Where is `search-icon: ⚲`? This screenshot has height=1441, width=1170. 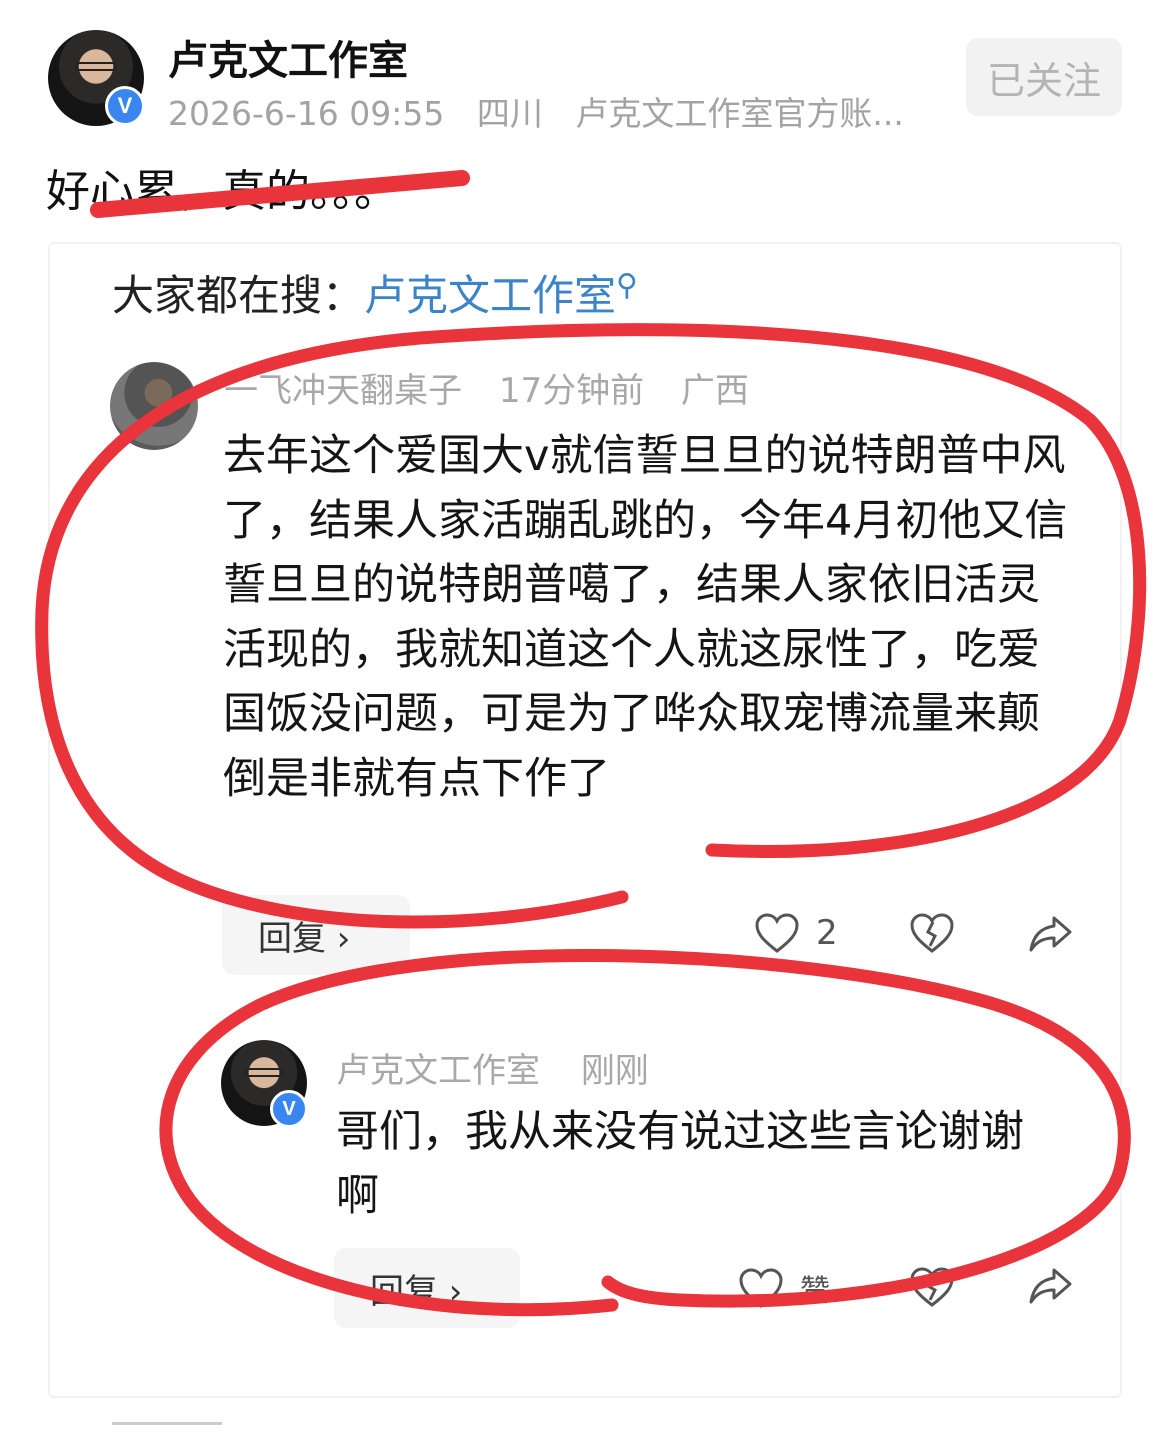 search-icon: ⚲ is located at coordinates (627, 285).